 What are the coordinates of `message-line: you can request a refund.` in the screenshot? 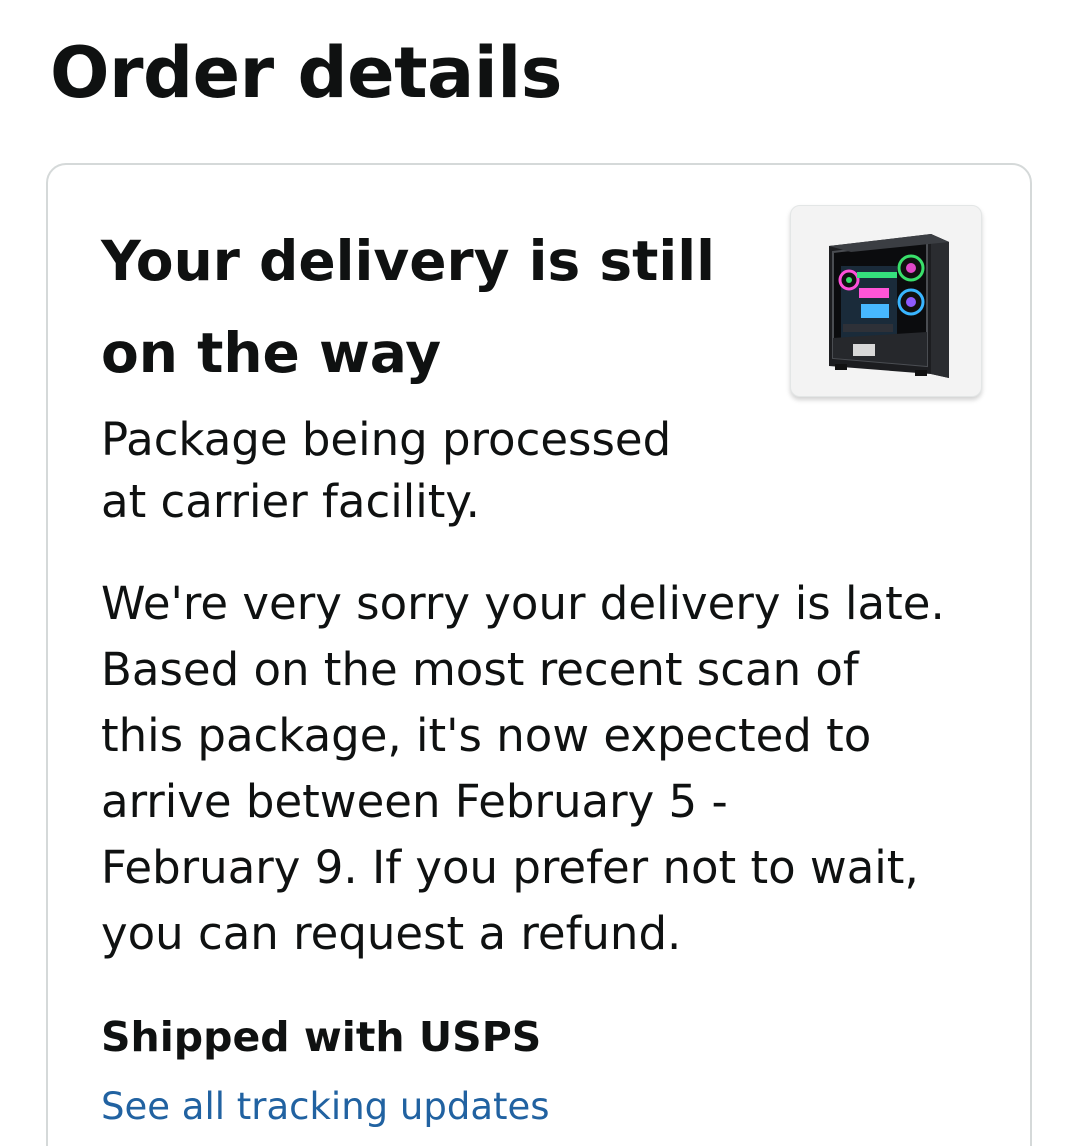 It's located at (391, 933).